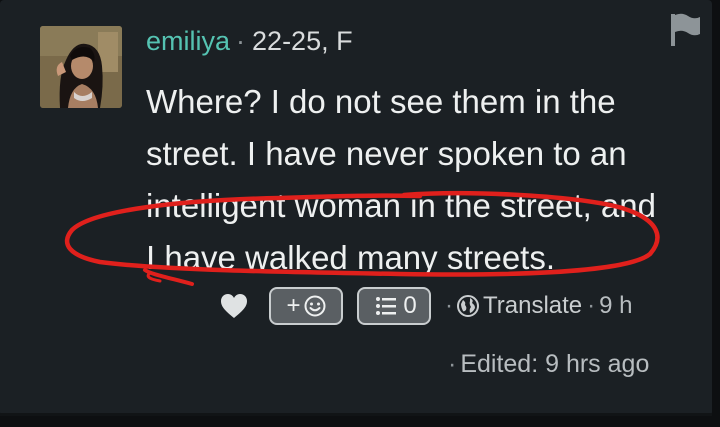  I want to click on avatar-image, so click(81, 67).